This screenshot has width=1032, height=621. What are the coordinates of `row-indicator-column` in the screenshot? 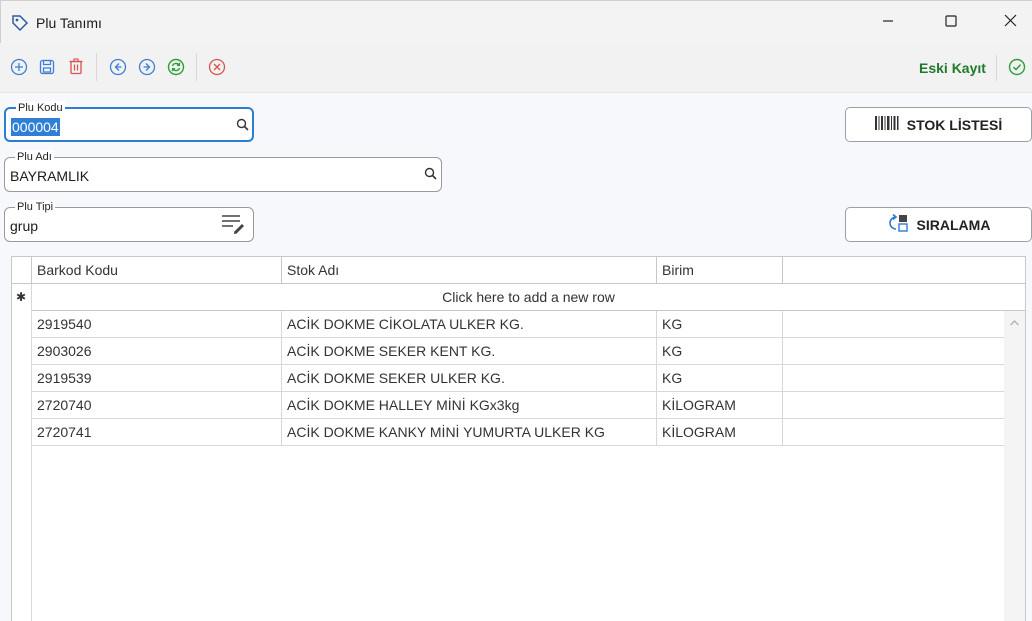 It's located at (22, 452).